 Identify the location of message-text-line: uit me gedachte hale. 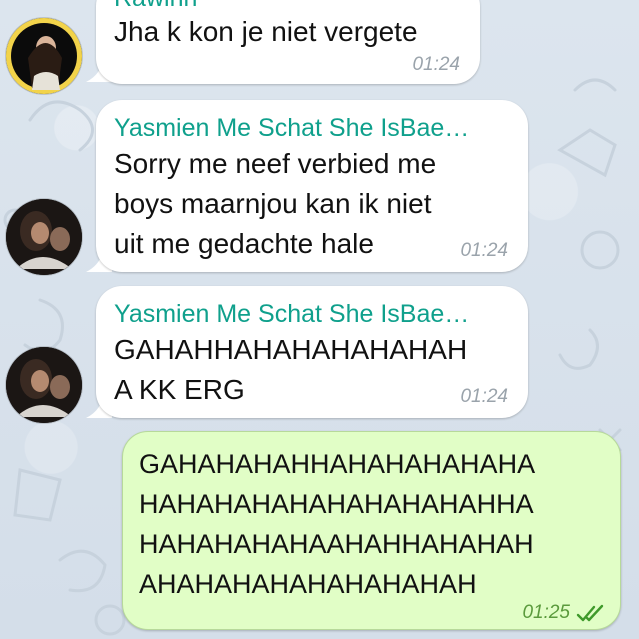
(244, 243).